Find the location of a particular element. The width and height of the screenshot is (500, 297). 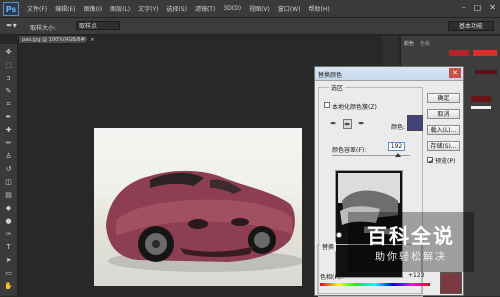

dialog-titlebar: 替换颜色 ✕ is located at coordinates (389, 74).